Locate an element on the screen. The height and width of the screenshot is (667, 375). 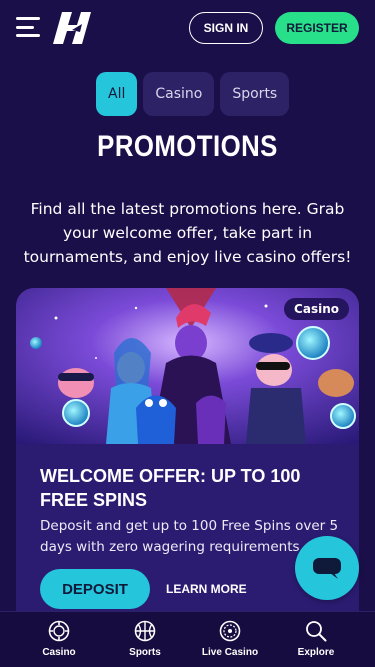
sign-in-button: SIGN IN is located at coordinates (226, 28).